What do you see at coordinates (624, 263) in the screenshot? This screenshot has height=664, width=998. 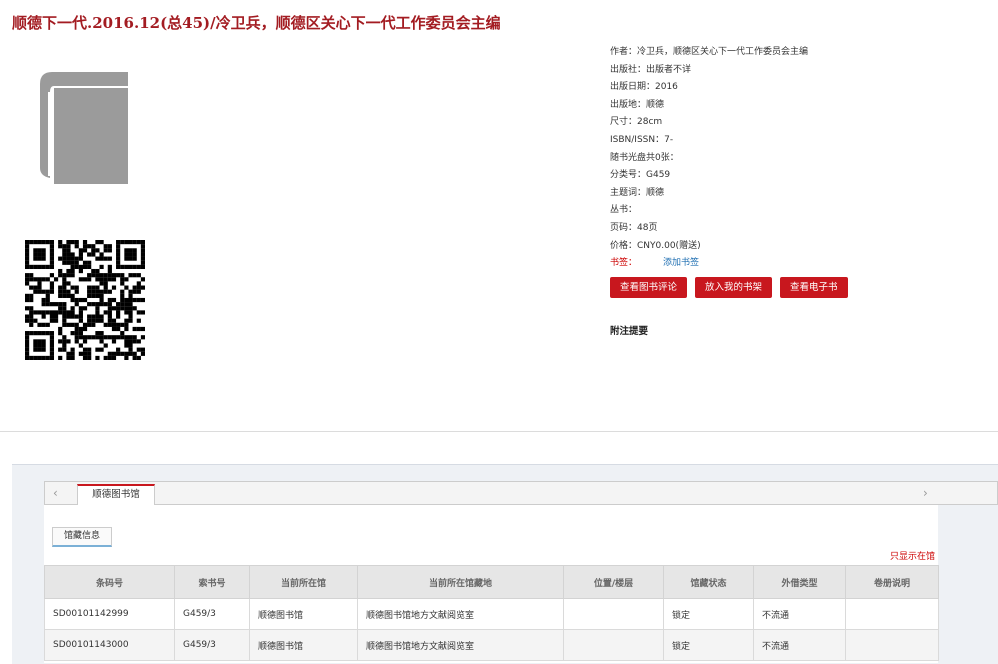 I see `bookmark-label: 书签：` at bounding box center [624, 263].